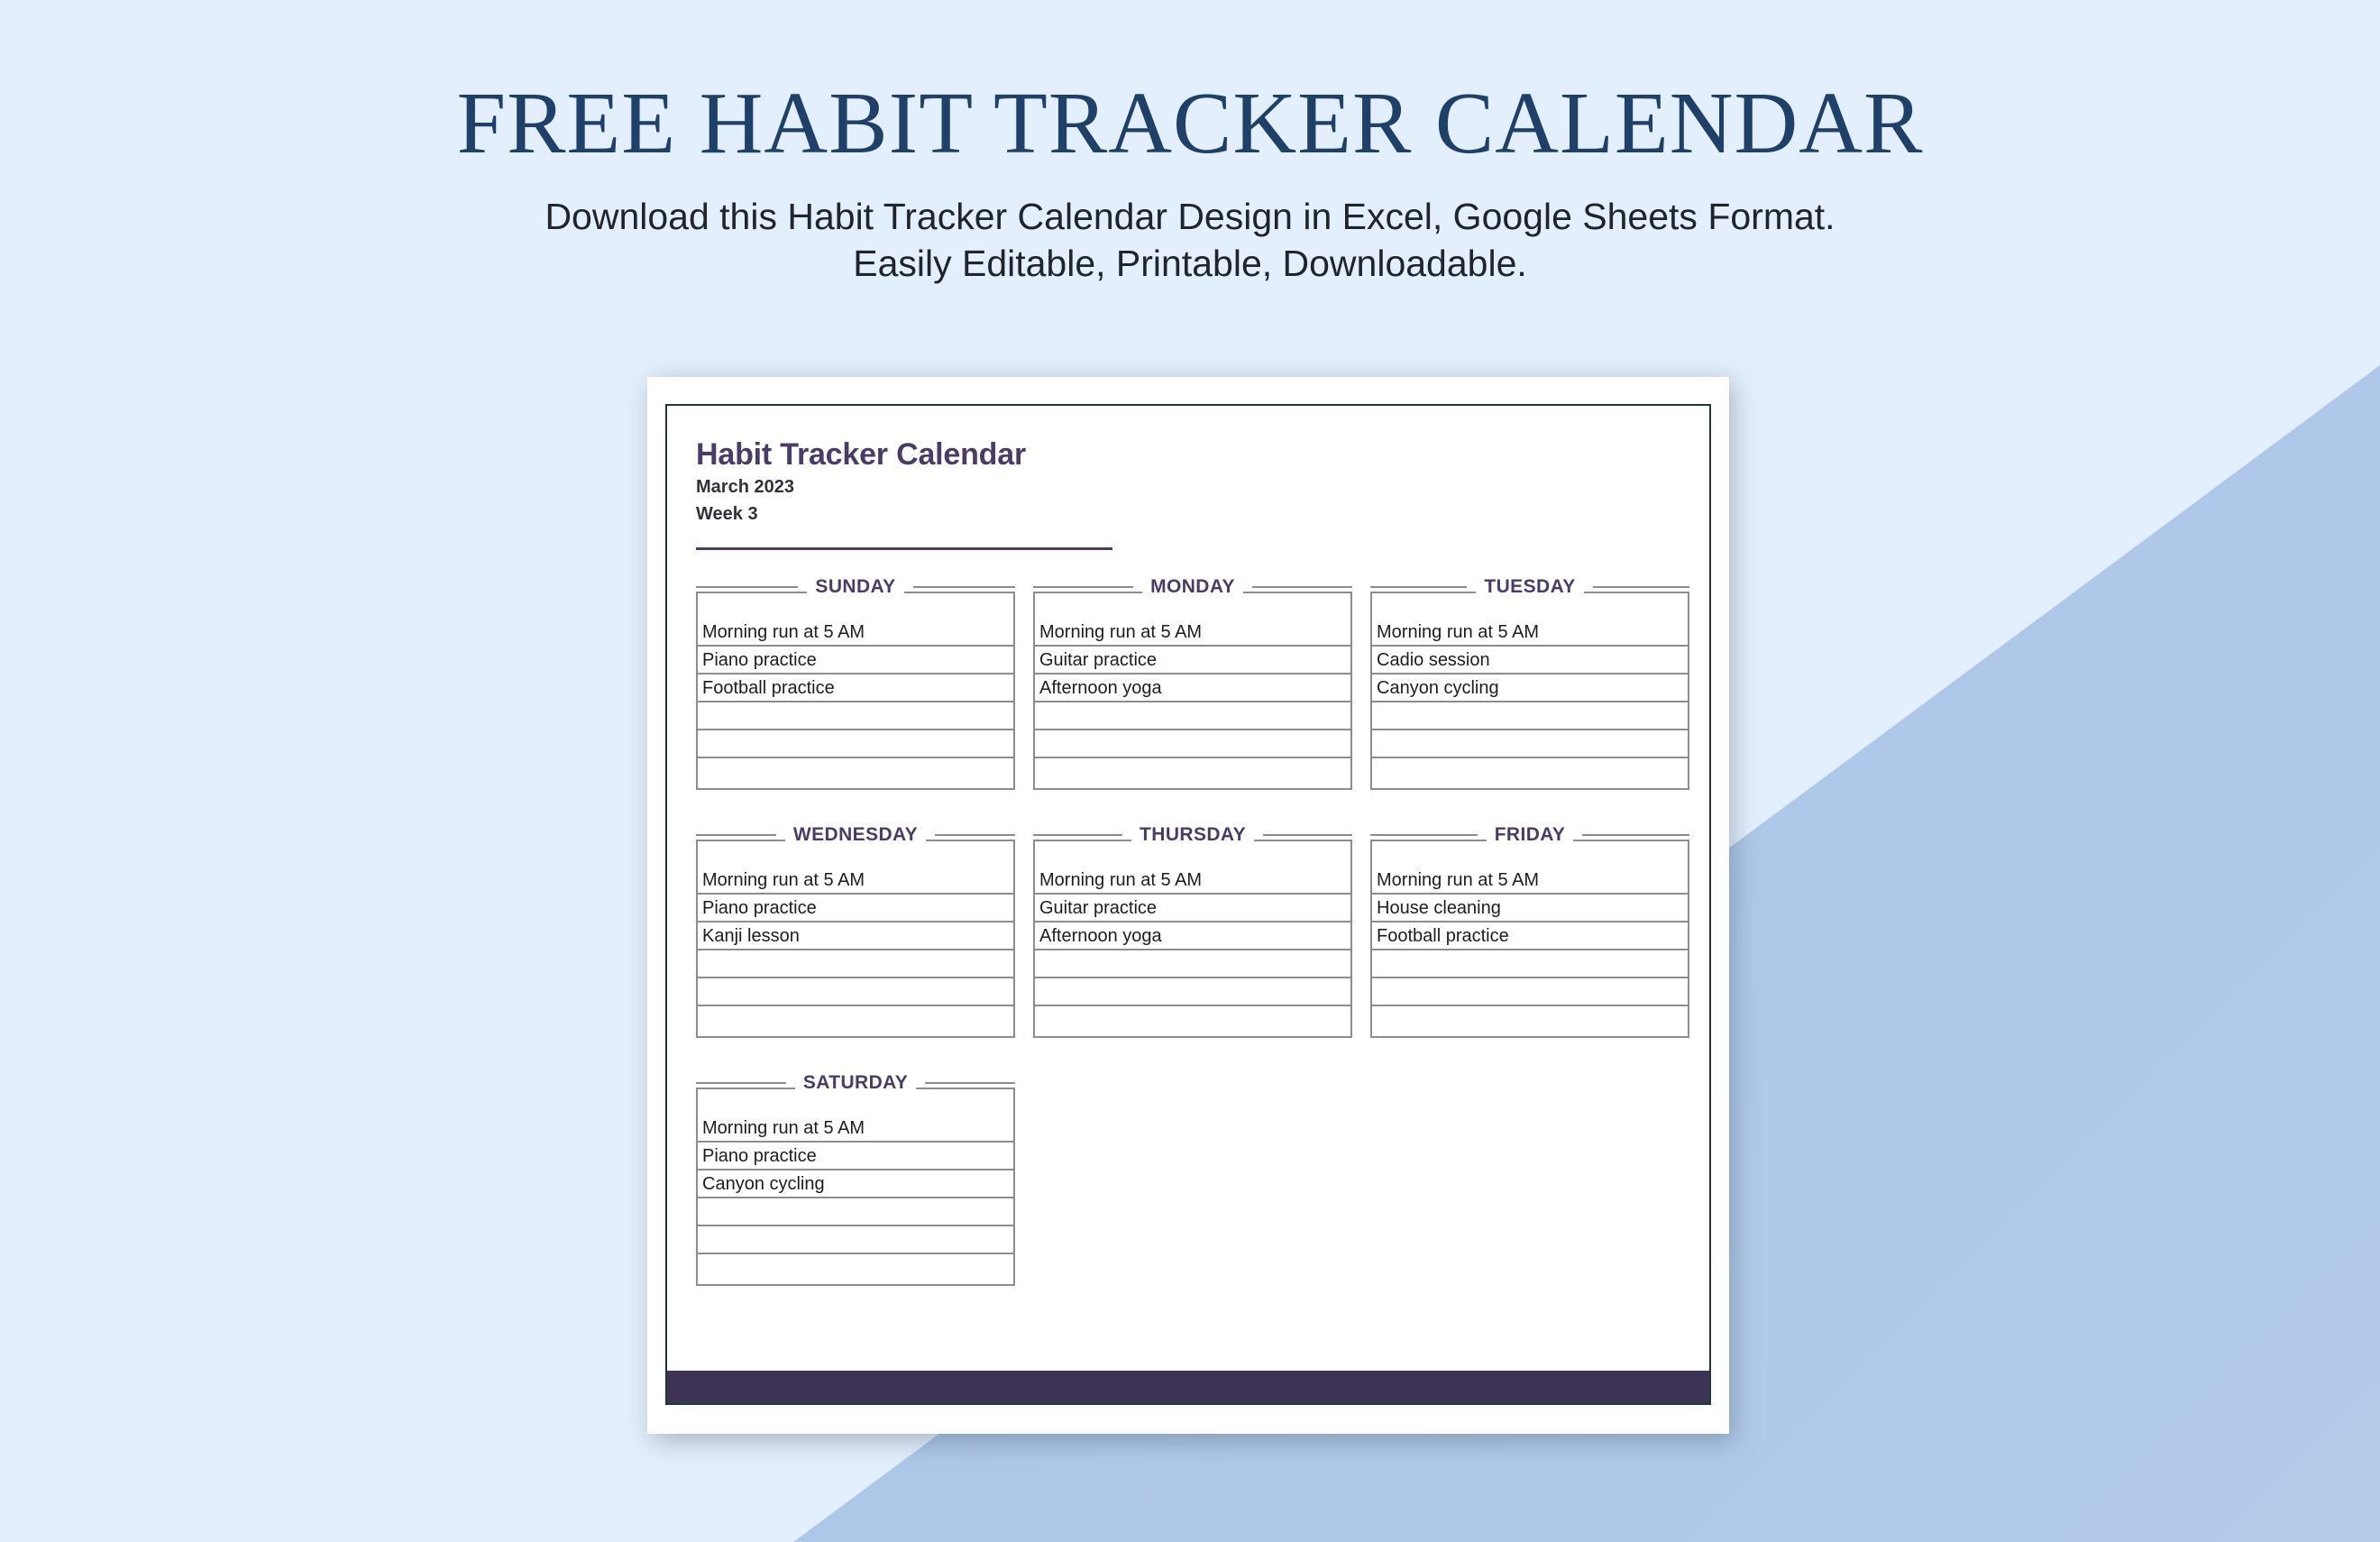  Describe the element at coordinates (921, 494) in the screenshot. I see `document-header: Habit Tracker Calendar March 2023 Week 3` at that location.